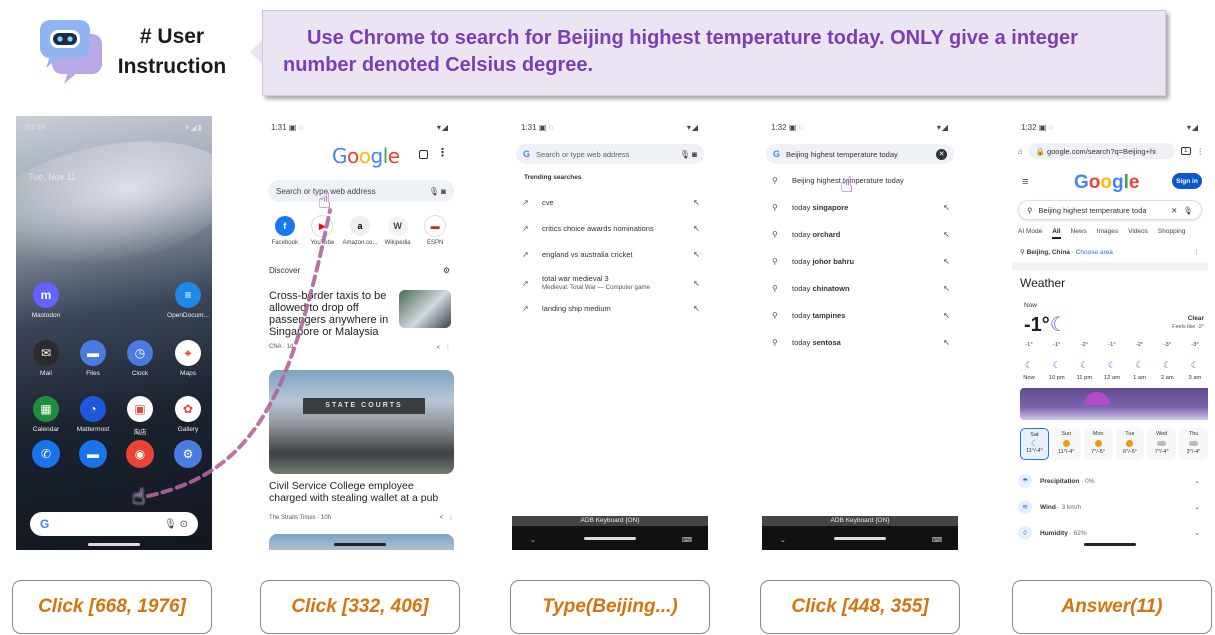 This screenshot has width=1215, height=635. What do you see at coordinates (1130, 444) in the screenshot?
I see `day-item: Tue 6°/-6°` at bounding box center [1130, 444].